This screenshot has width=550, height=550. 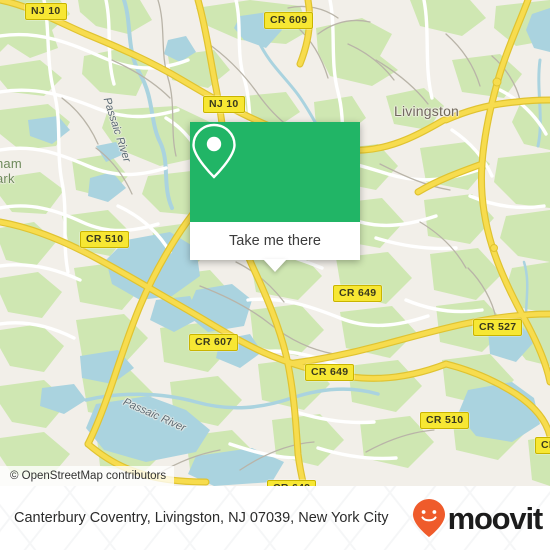 What do you see at coordinates (445, 420) in the screenshot?
I see `shield-cr-510-se: CR 510` at bounding box center [445, 420].